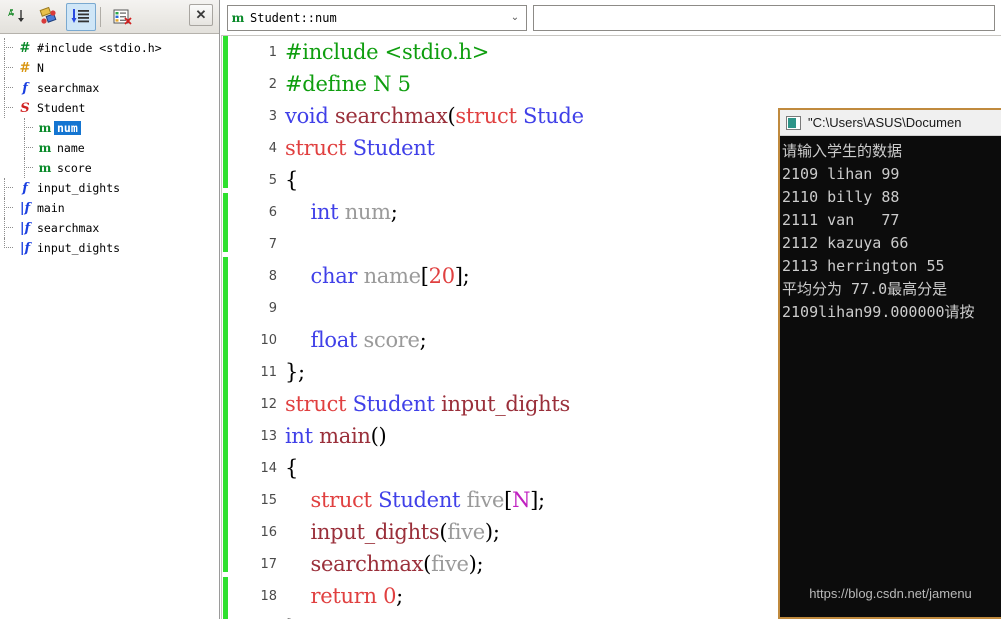 Image resolution: width=1001 pixels, height=619 pixels. I want to click on tree-item-student: S Student, so click(109, 108).